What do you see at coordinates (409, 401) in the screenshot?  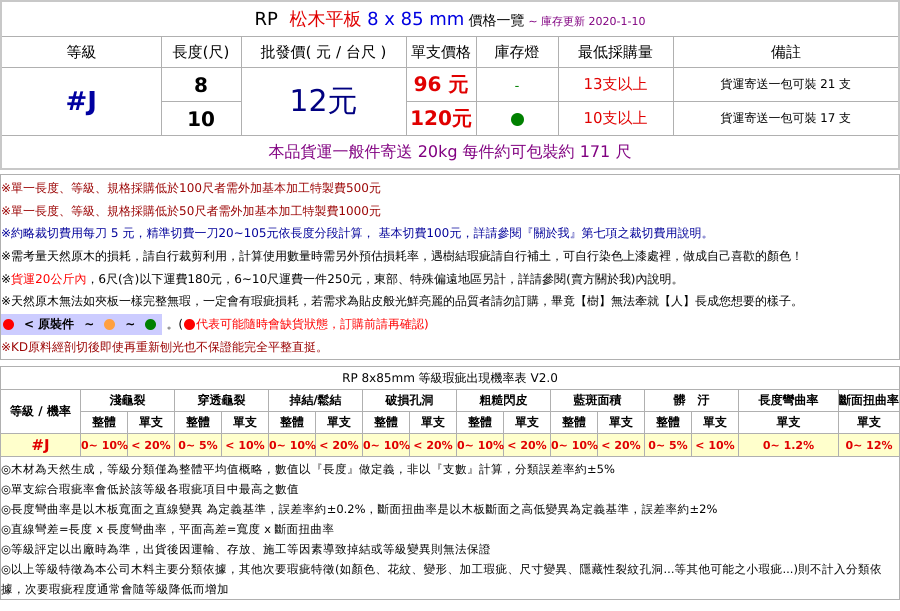 I see `column-header: 破損孔洞` at bounding box center [409, 401].